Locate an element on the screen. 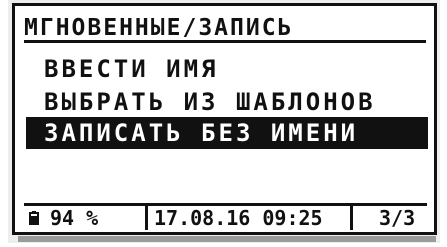 This screenshot has height=247, width=447. status-bar: 94 % 17.08.16 09:25 3/3 is located at coordinates (225, 216).